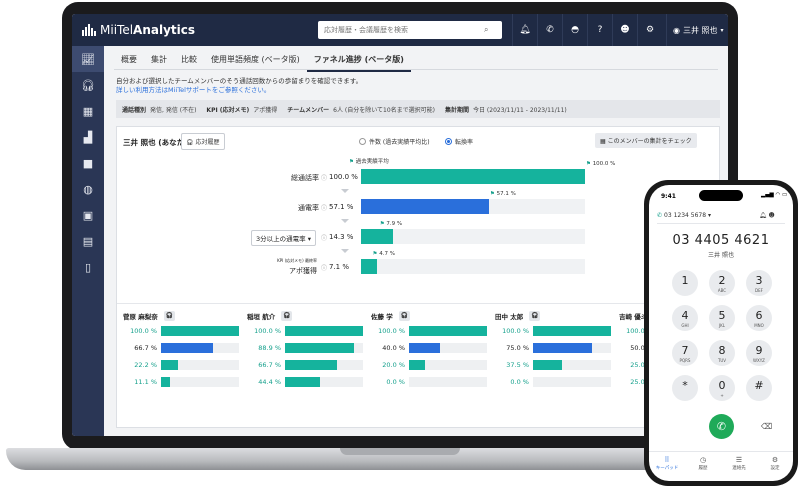 The height and width of the screenshot is (489, 800). I want to click on phone-nav-icon: ⠿, so click(667, 460).